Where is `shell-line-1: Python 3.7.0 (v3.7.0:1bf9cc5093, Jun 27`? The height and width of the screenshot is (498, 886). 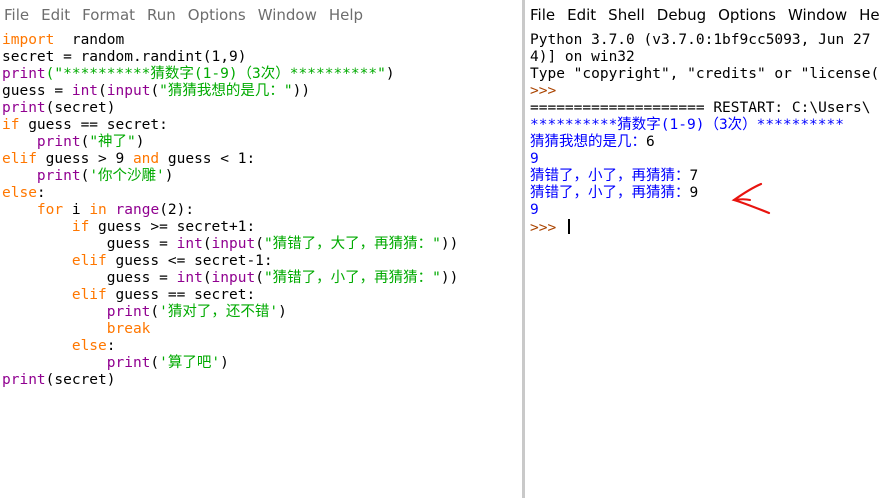 shell-line-1: Python 3.7.0 (v3.7.0:1bf9cc5093, Jun 27 is located at coordinates (708, 40).